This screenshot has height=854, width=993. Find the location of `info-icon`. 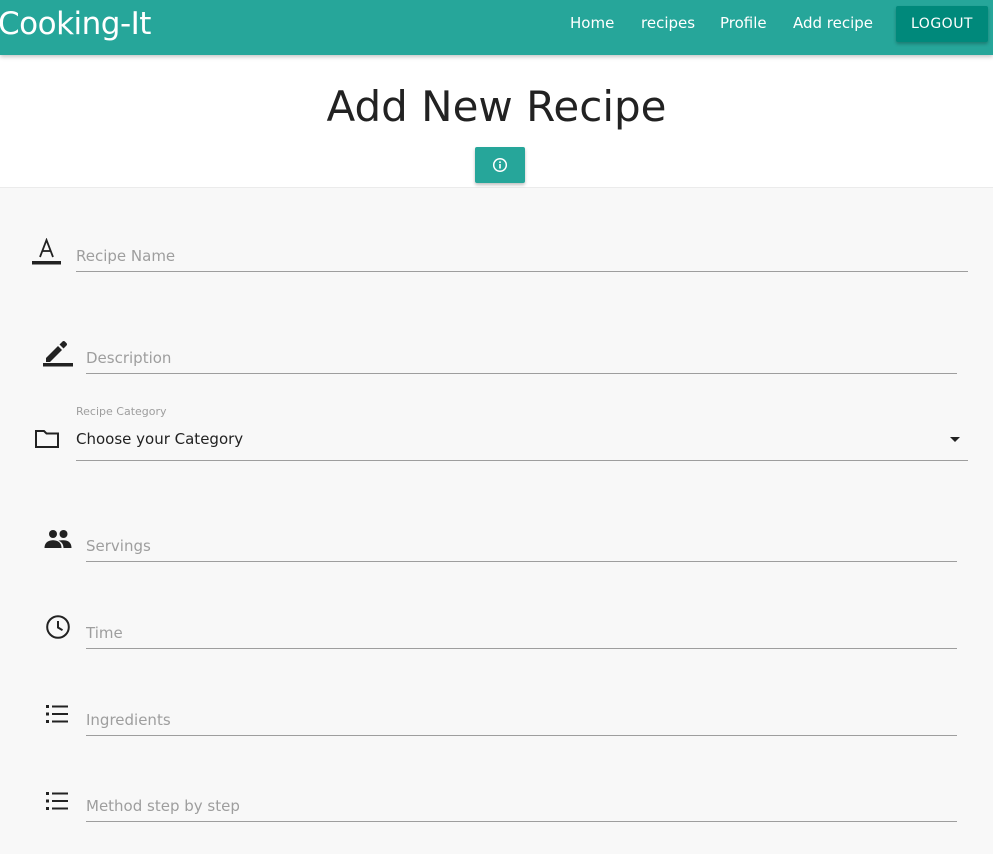

info-icon is located at coordinates (500, 165).